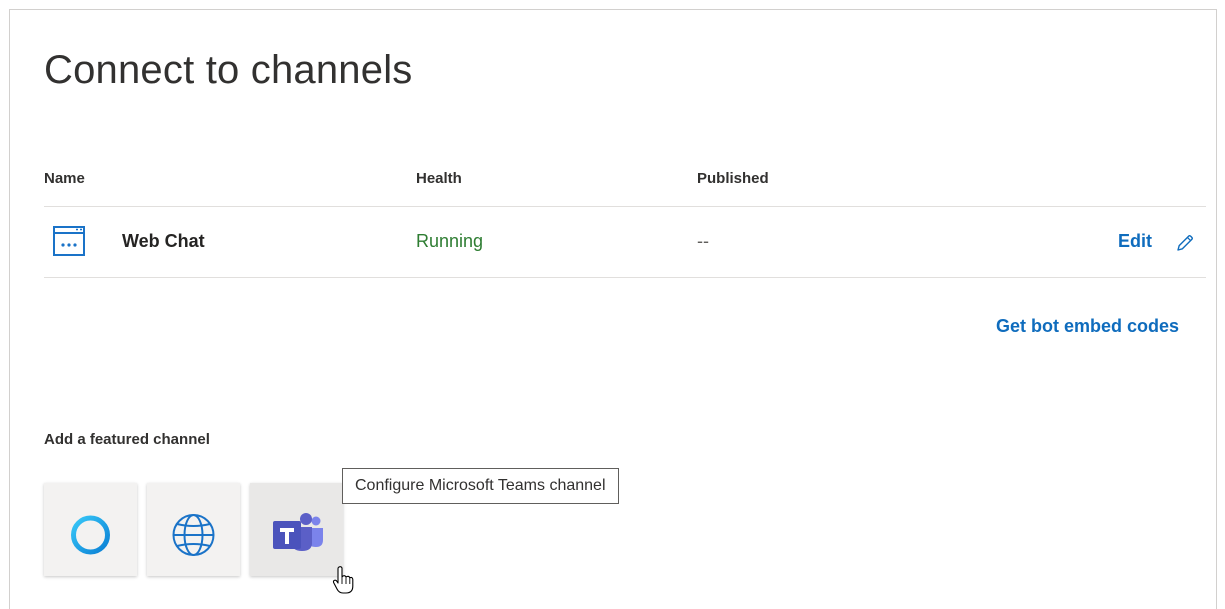 The width and height of the screenshot is (1225, 609). What do you see at coordinates (343, 580) in the screenshot?
I see `hand-pointer-cursor-icon` at bounding box center [343, 580].